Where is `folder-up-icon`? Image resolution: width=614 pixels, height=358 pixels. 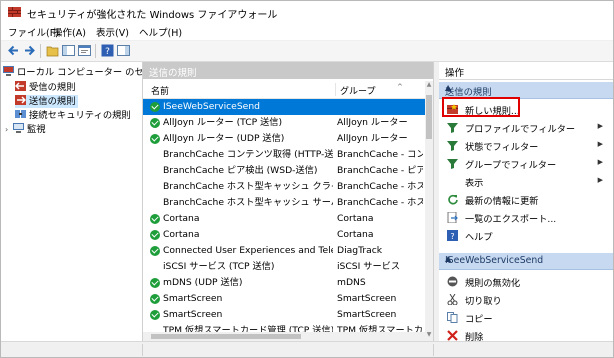 folder-up-icon is located at coordinates (52, 50).